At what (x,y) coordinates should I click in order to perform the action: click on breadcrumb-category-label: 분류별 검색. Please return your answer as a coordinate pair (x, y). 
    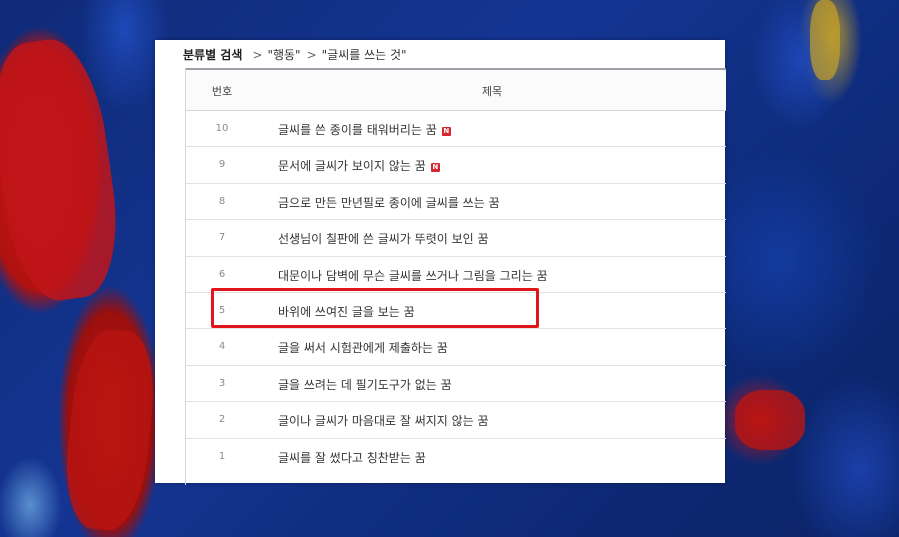
    Looking at the image, I should click on (213, 55).